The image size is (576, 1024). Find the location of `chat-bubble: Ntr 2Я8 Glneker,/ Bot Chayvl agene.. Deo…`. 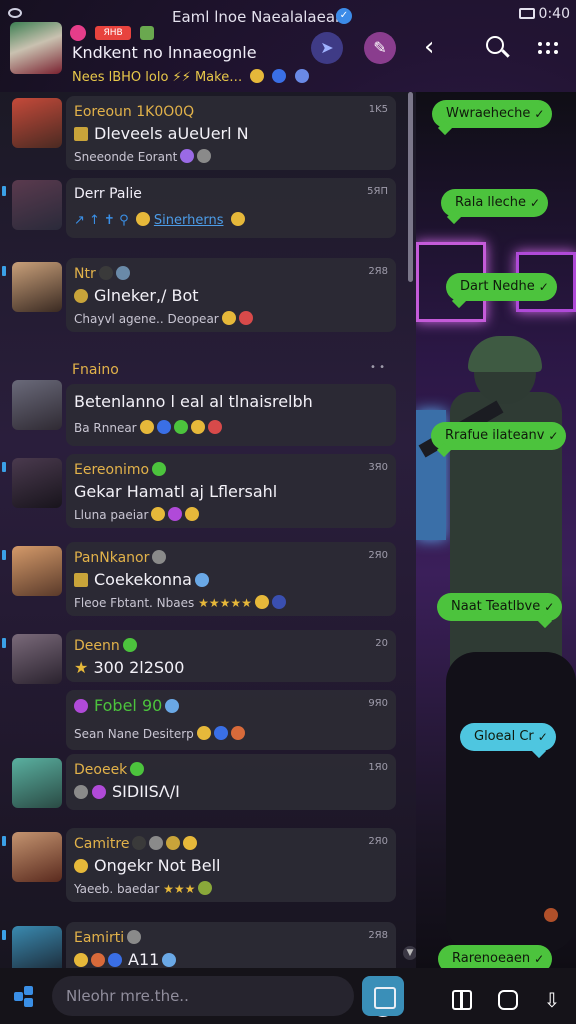

chat-bubble: Ntr 2Я8 Glneker,/ Bot Chayvl agene.. Deo… is located at coordinates (231, 295).